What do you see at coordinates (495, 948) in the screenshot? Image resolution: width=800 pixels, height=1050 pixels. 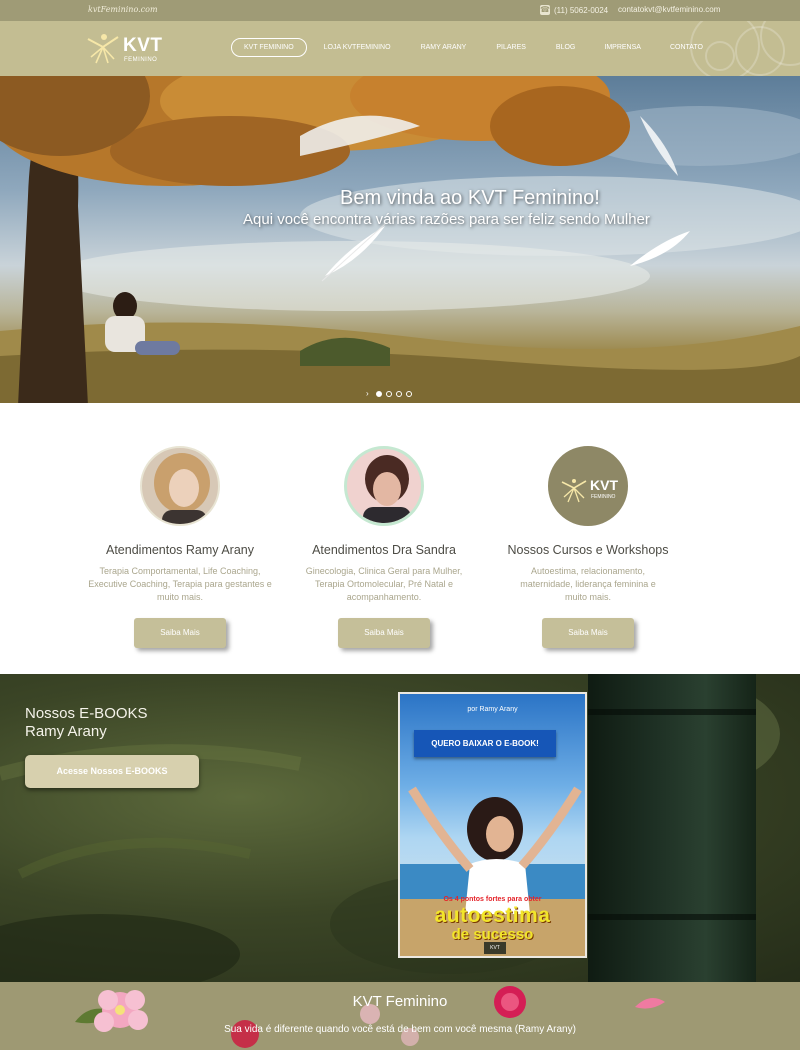 I see `ebook-publisher-logo: KVT` at bounding box center [495, 948].